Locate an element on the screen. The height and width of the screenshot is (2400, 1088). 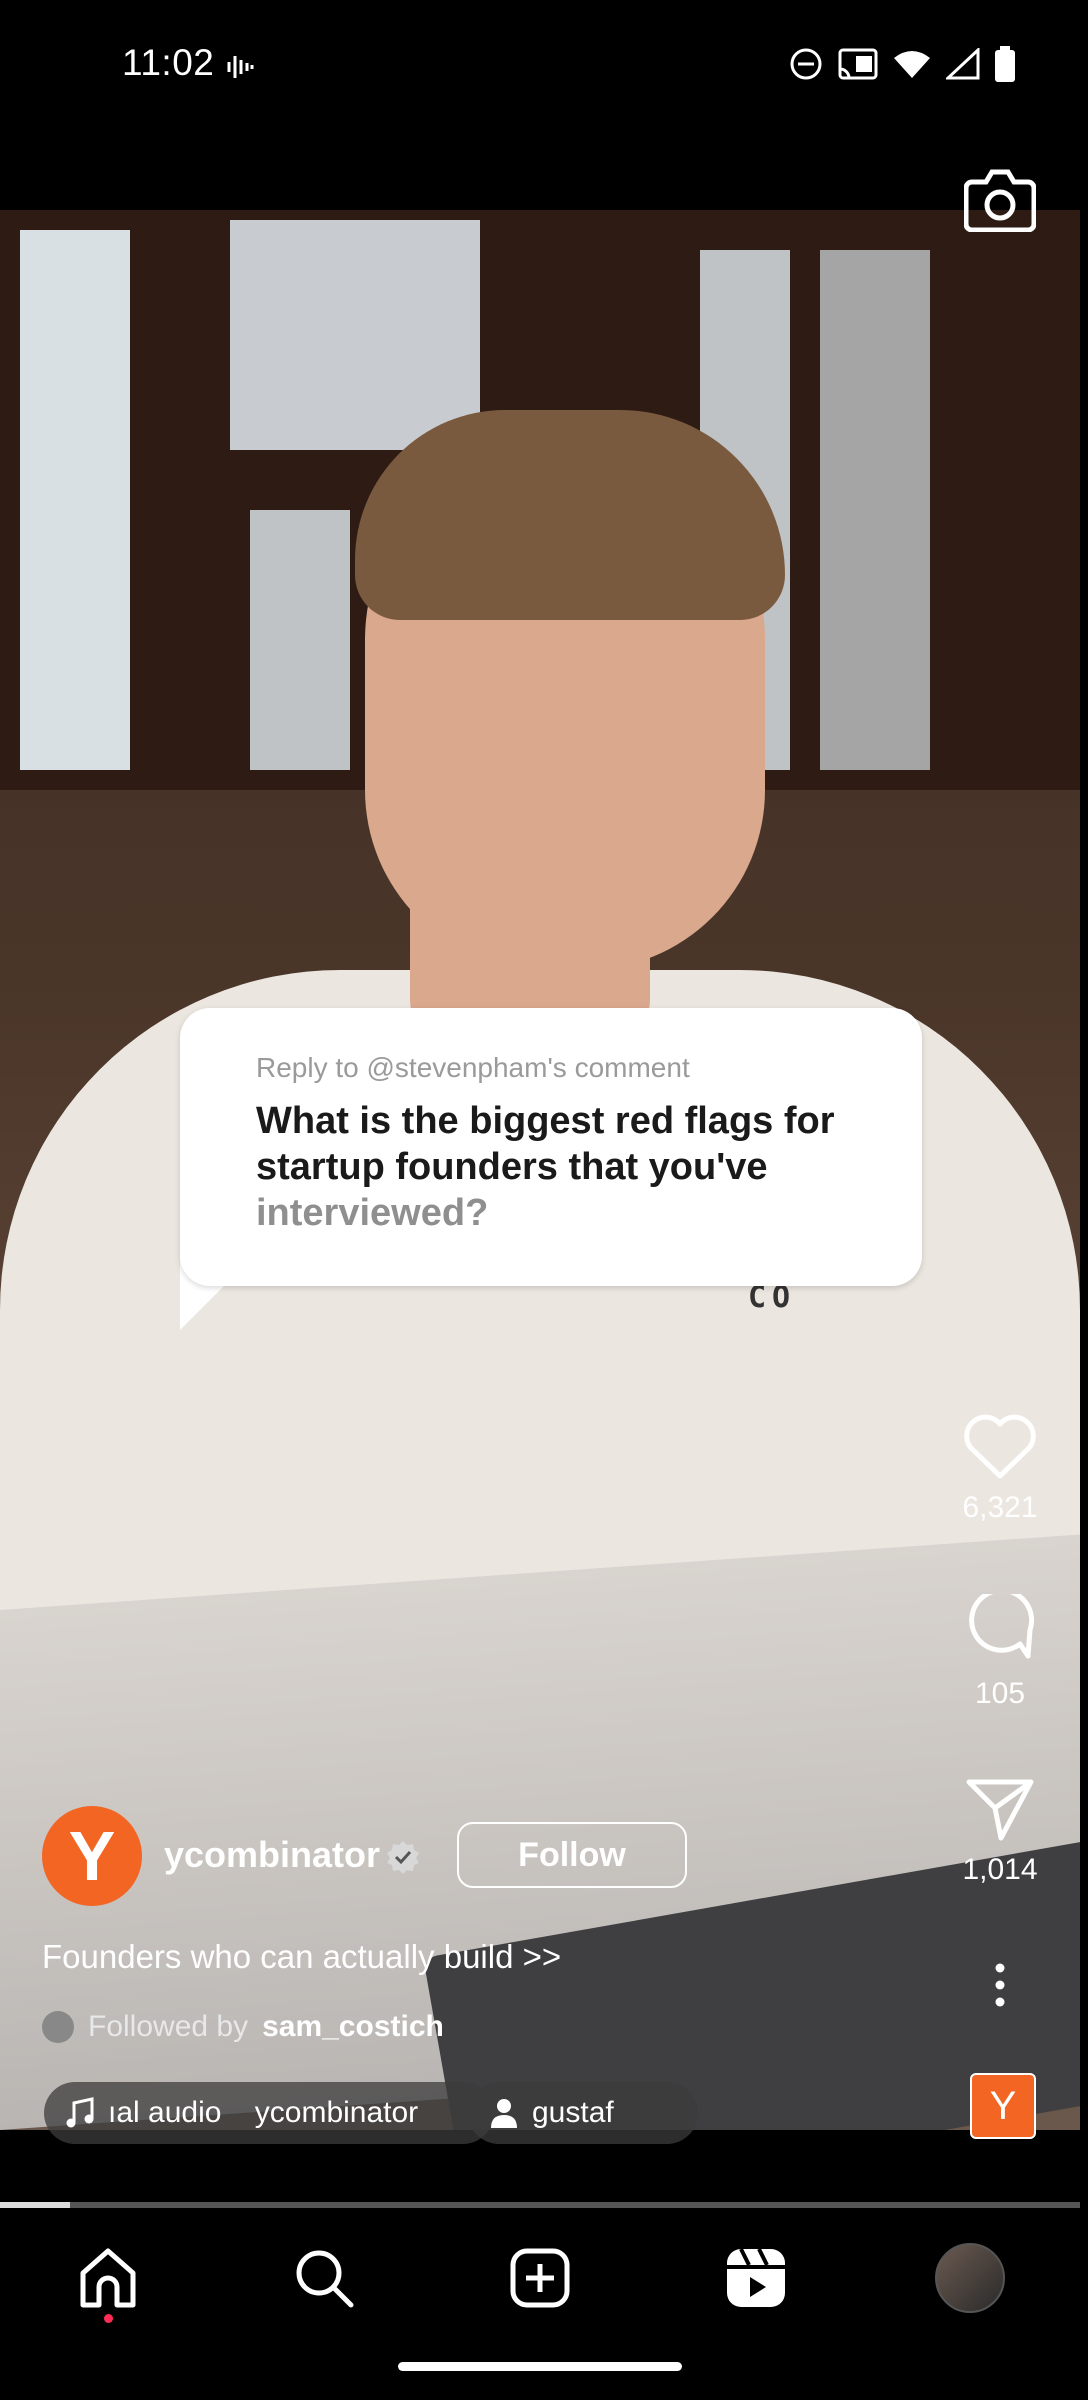
more-vertical-icon is located at coordinates (1000, 1985).